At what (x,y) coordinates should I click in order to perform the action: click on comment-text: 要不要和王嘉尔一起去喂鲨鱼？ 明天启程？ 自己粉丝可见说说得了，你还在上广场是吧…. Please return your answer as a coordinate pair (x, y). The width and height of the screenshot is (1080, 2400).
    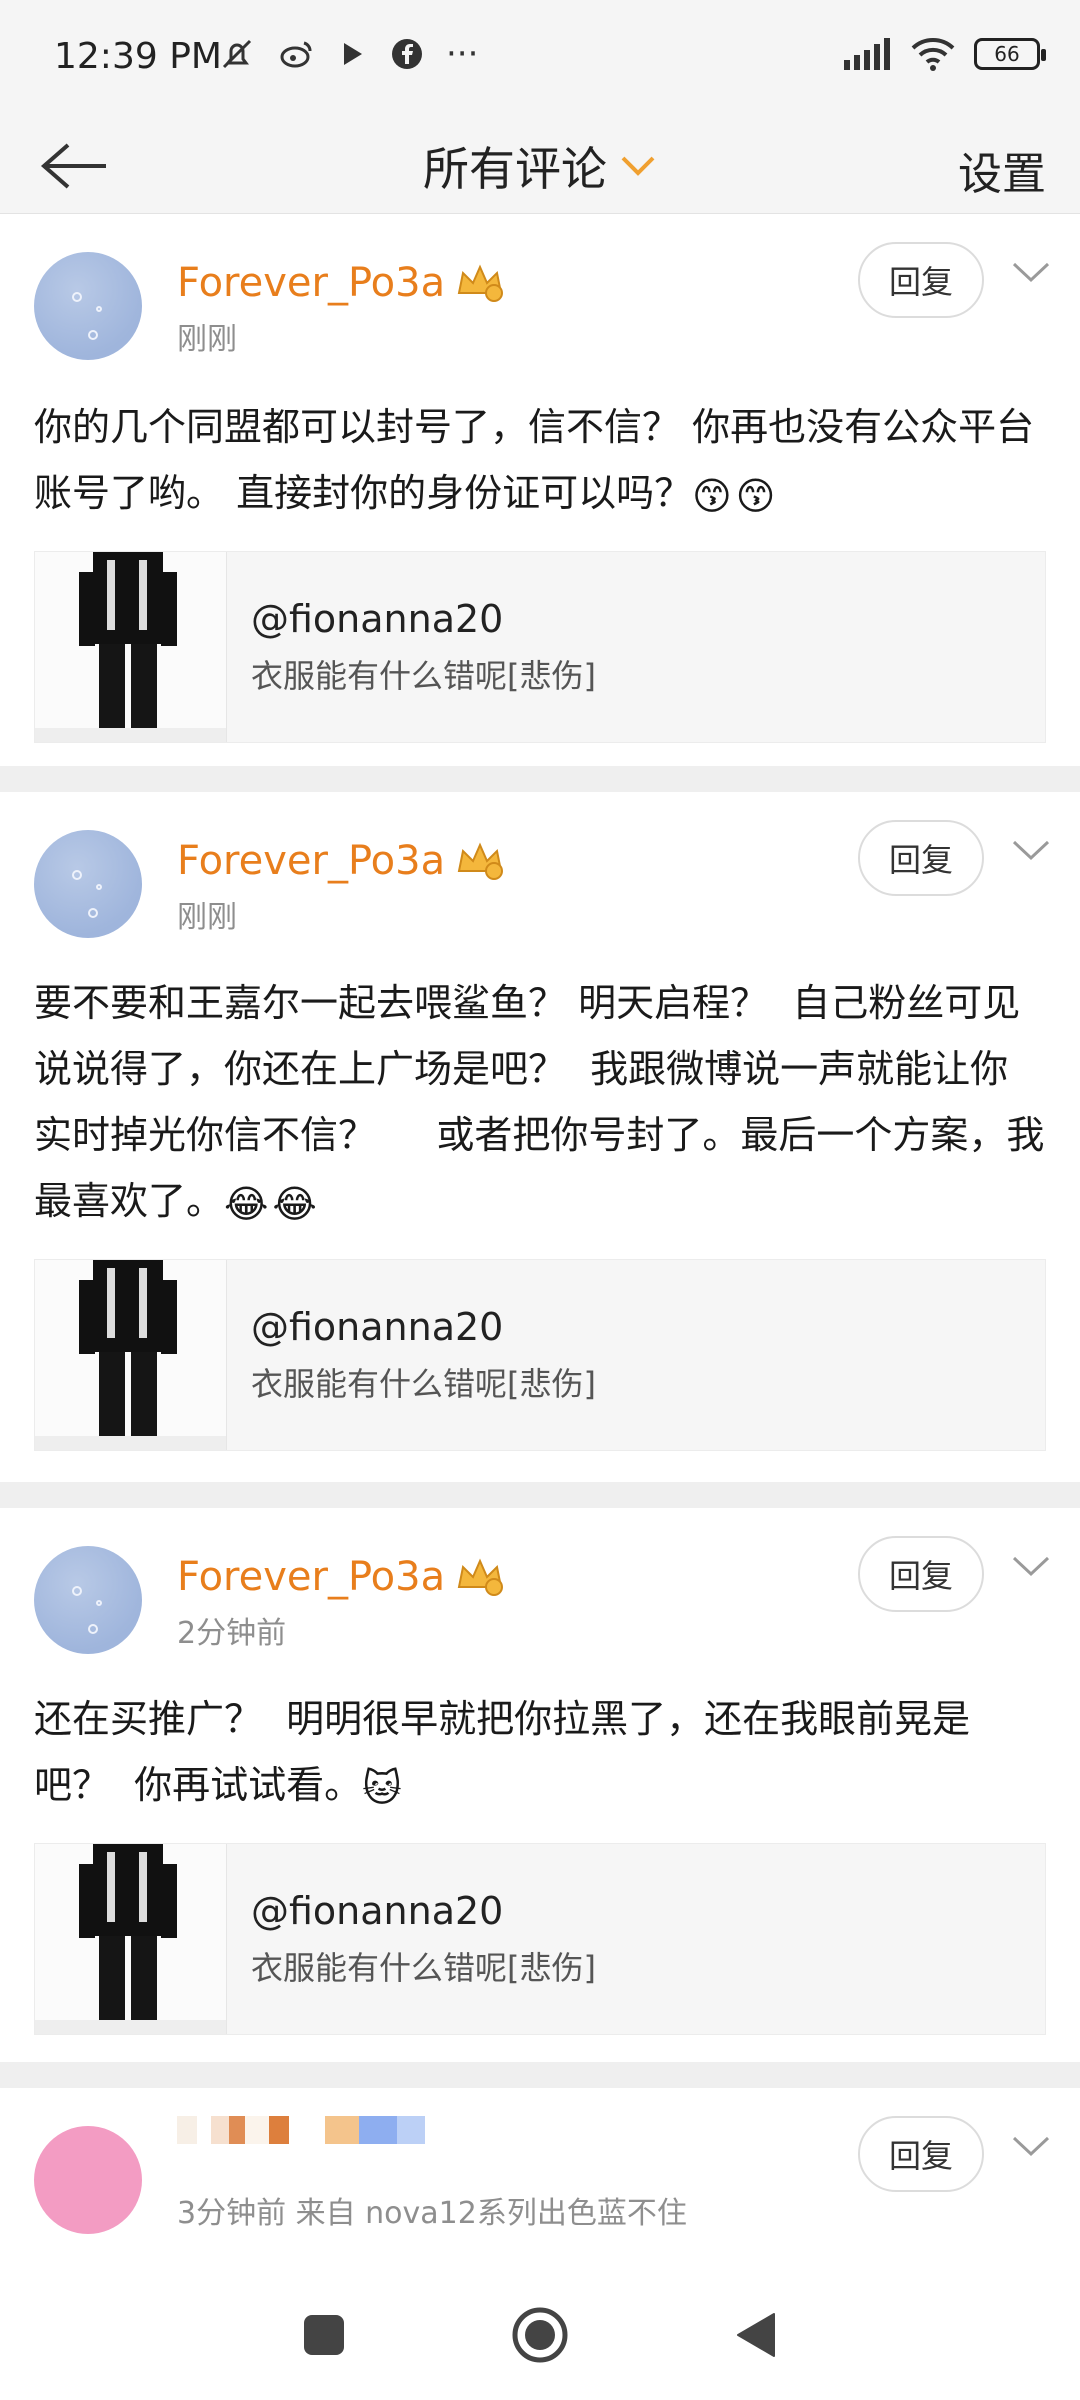
    Looking at the image, I should click on (540, 1103).